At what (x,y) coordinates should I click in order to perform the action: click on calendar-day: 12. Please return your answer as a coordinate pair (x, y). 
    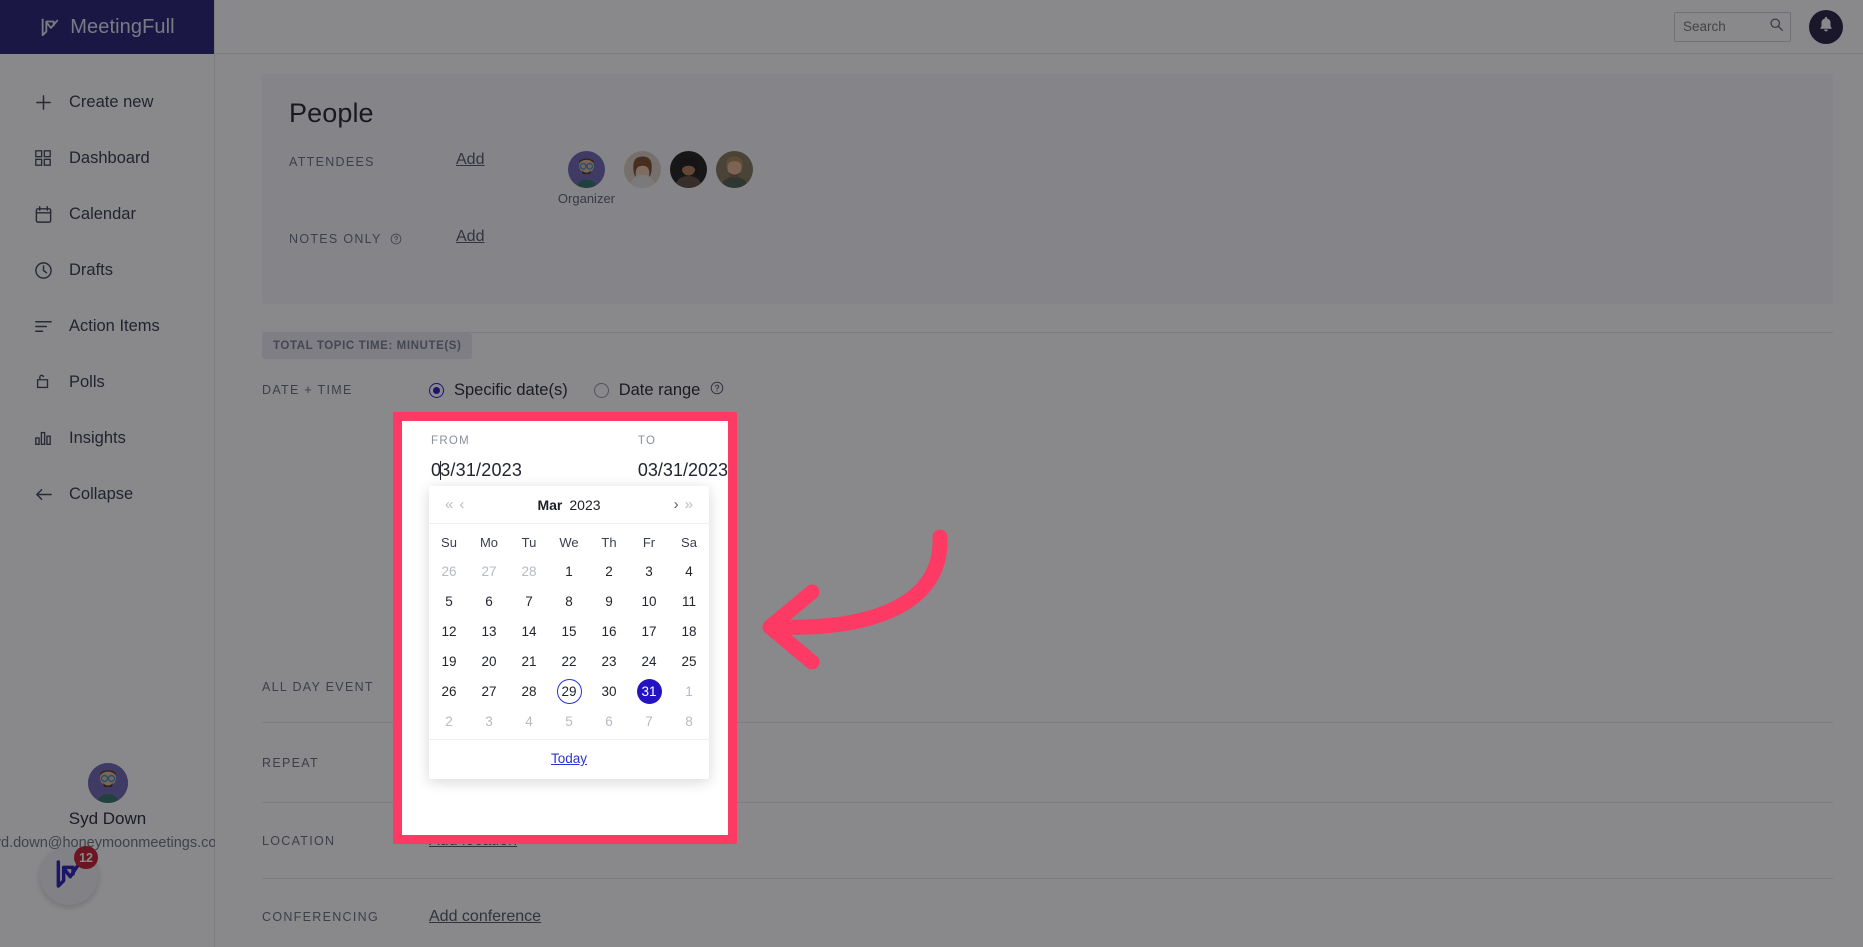
    Looking at the image, I should click on (449, 631).